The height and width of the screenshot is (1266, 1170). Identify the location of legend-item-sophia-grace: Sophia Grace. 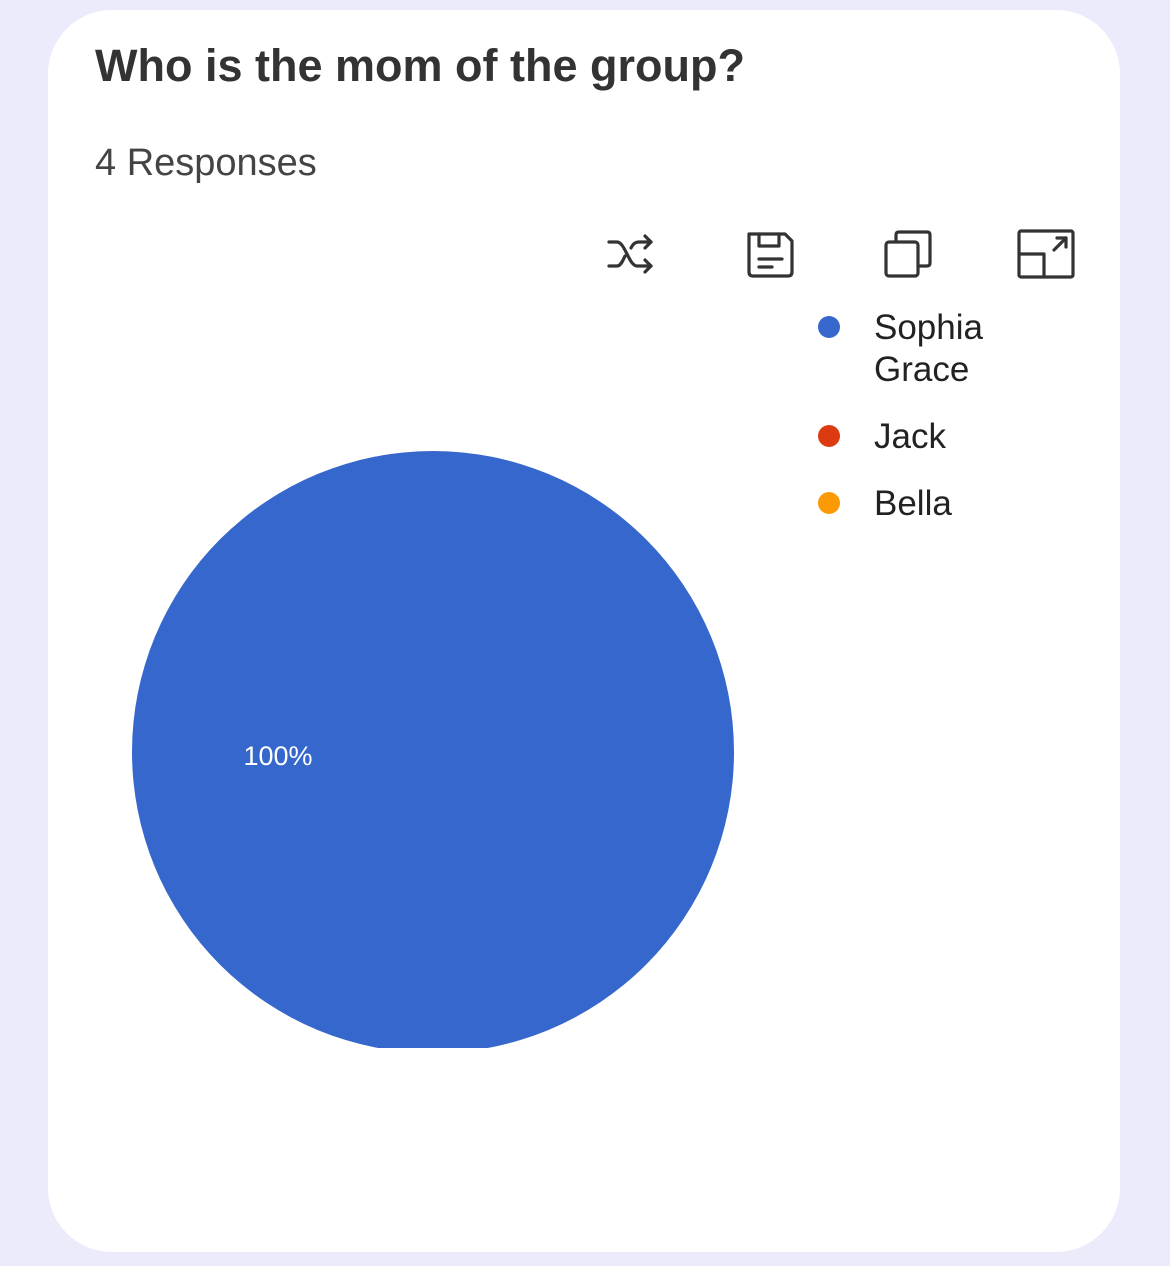
(921, 349).